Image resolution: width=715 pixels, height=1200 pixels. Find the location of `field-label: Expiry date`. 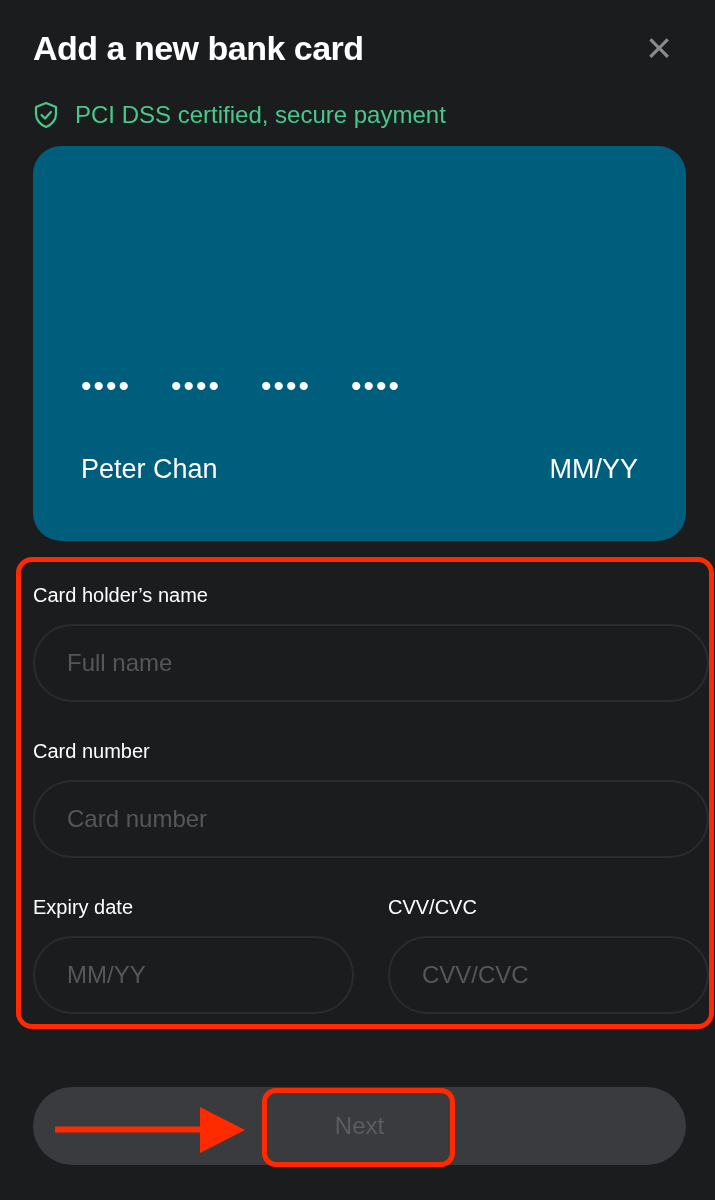

field-label: Expiry date is located at coordinates (84, 907).